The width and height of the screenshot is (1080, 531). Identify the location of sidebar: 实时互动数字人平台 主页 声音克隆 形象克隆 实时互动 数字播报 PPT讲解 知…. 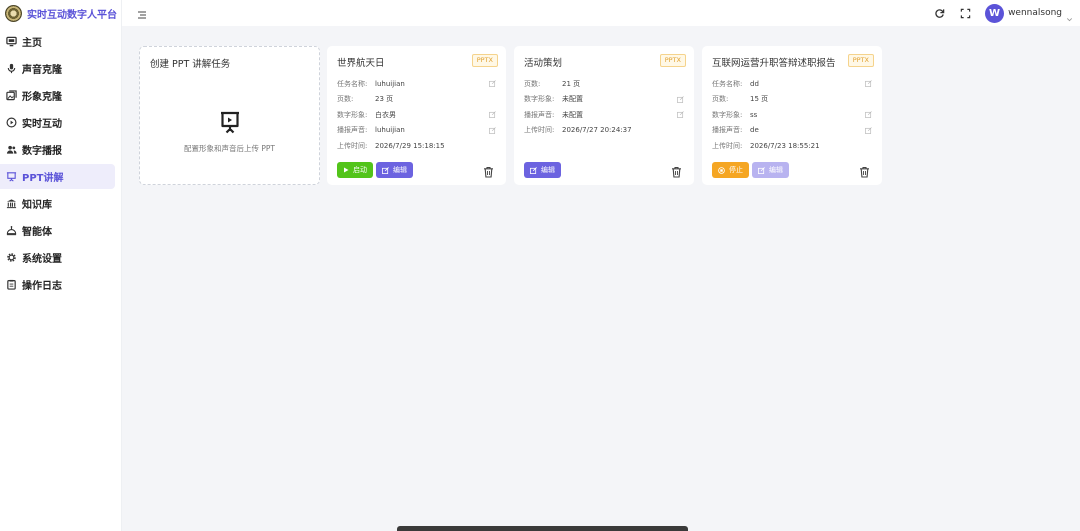
(61, 265).